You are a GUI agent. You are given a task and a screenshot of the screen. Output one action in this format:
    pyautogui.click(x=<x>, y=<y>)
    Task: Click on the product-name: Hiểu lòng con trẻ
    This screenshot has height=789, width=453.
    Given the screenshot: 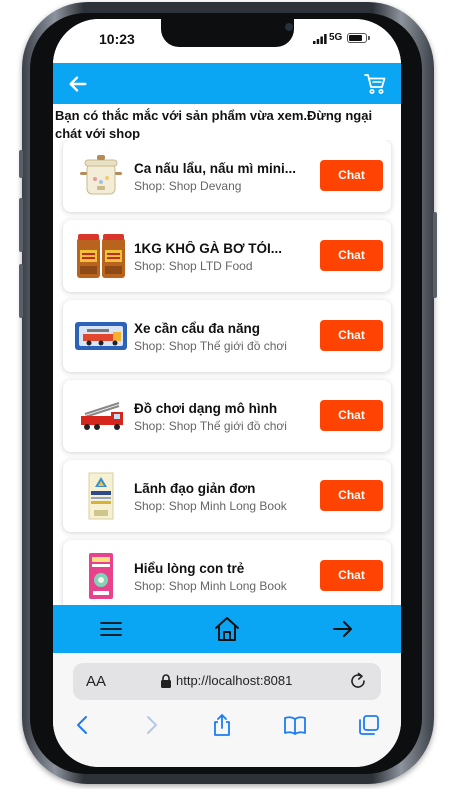 What is the action you would take?
    pyautogui.click(x=221, y=568)
    